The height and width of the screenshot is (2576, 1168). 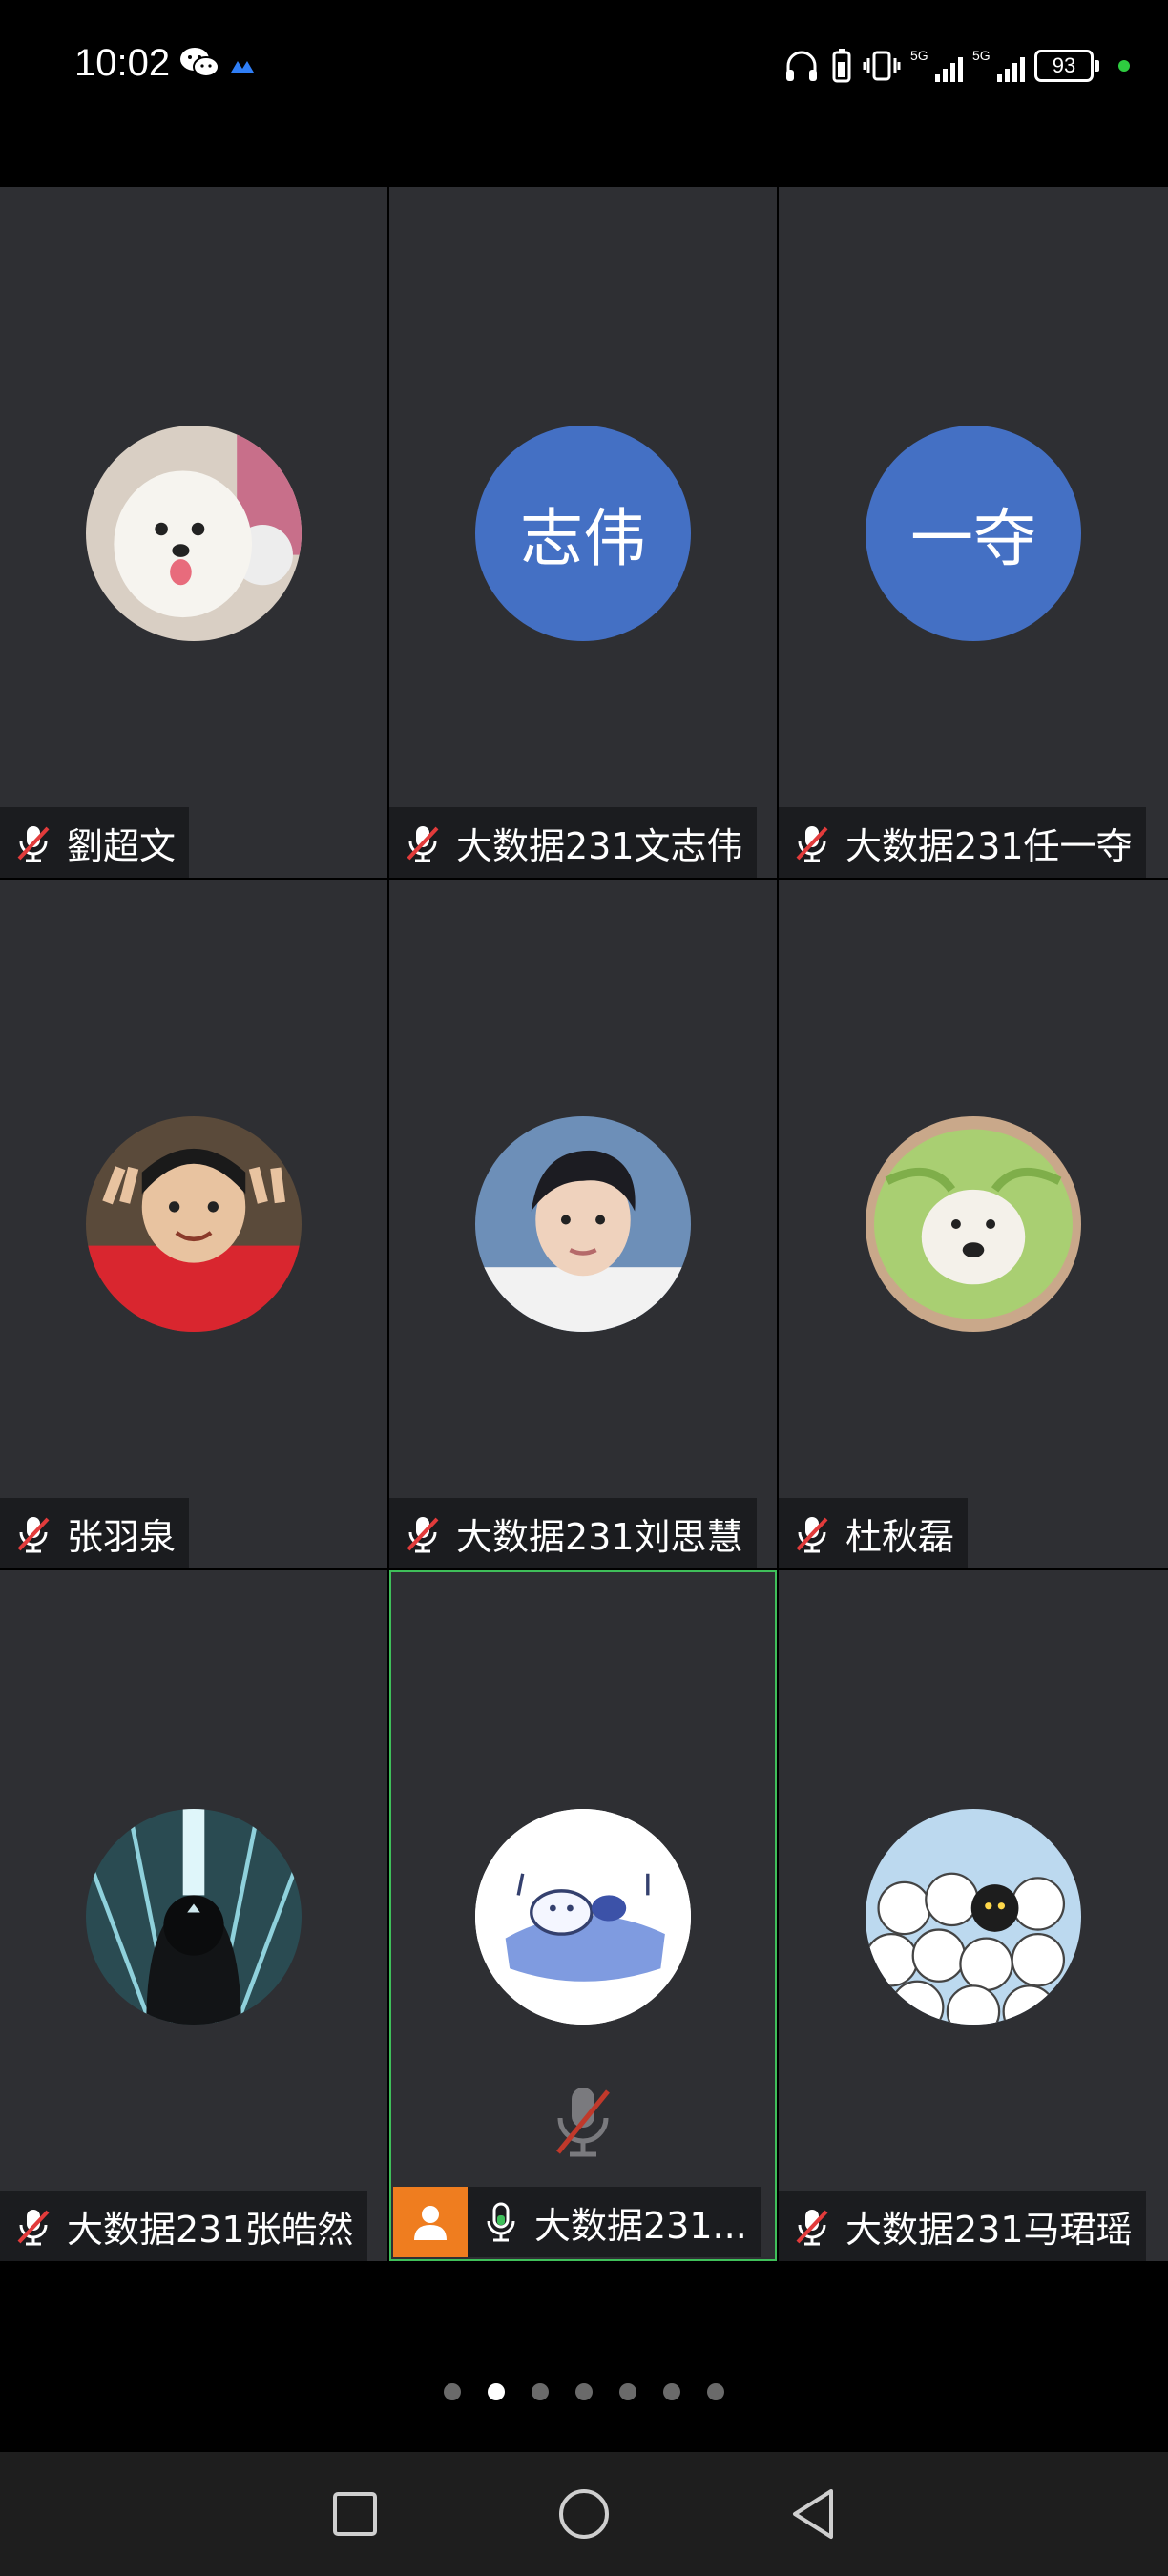 I want to click on participant-name: 大数据231张皓然, so click(x=210, y=2229).